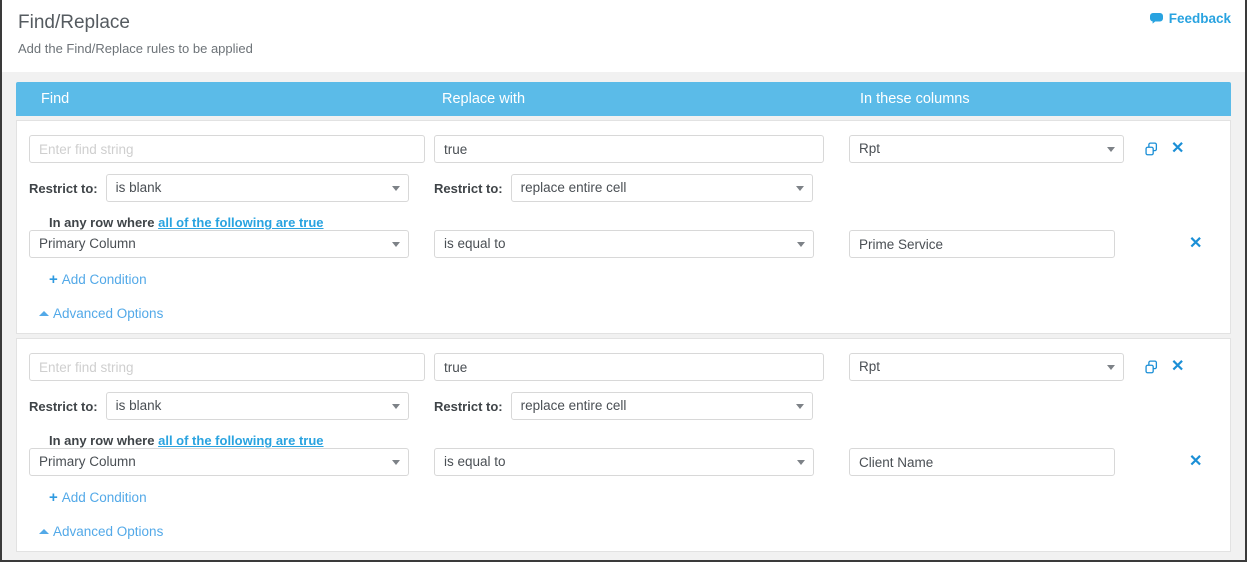 Image resolution: width=1247 pixels, height=562 pixels. What do you see at coordinates (55, 99) in the screenshot?
I see `column-header-find: Find` at bounding box center [55, 99].